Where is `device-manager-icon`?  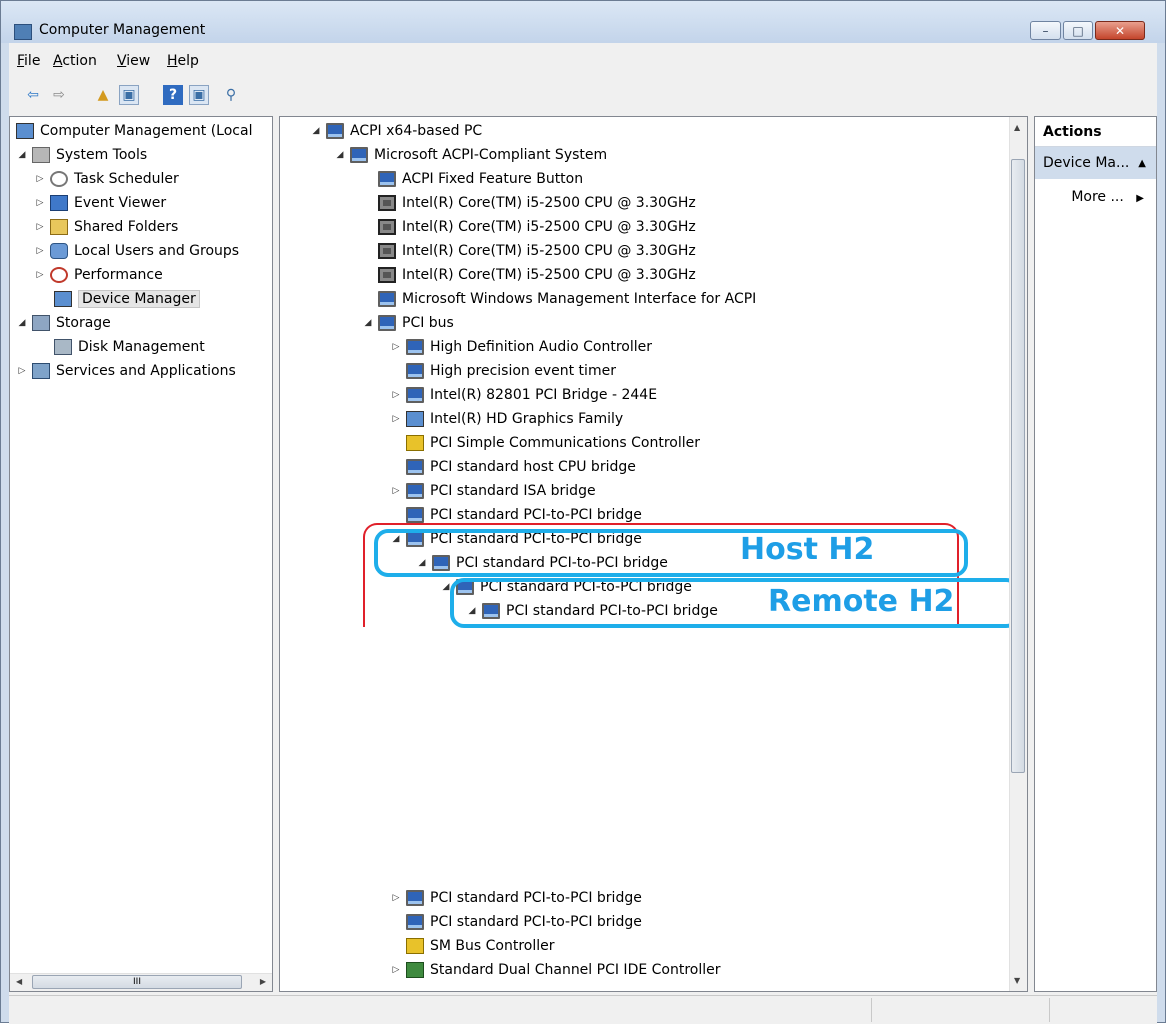 device-manager-icon is located at coordinates (63, 299).